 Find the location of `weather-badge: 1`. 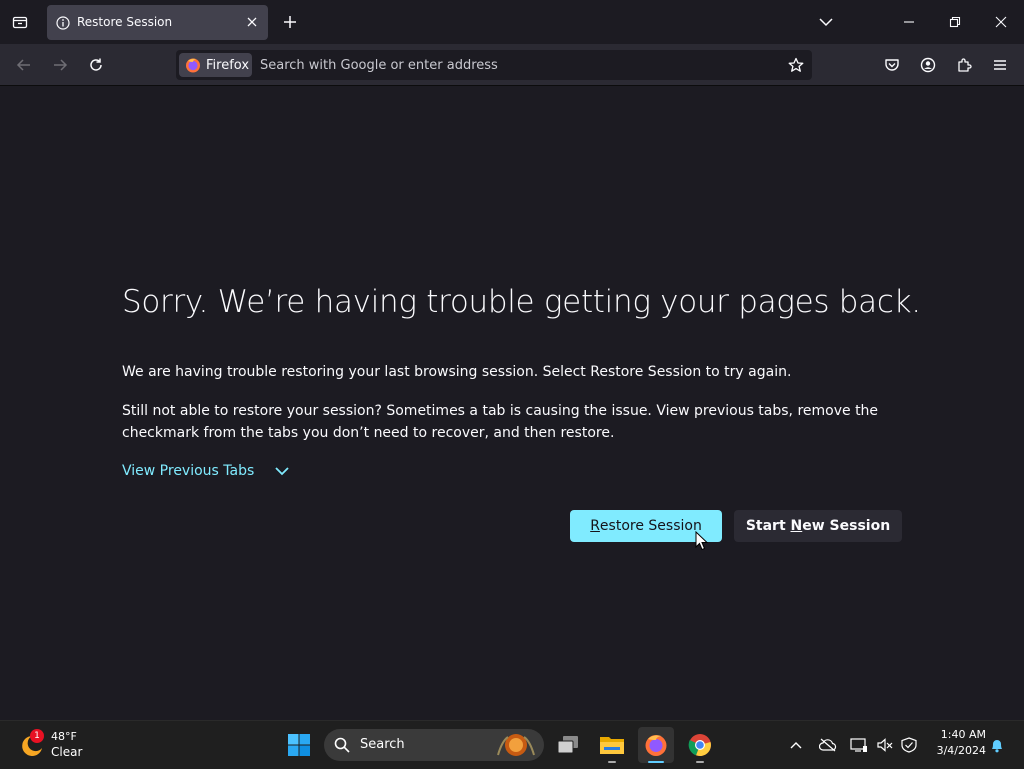

weather-badge: 1 is located at coordinates (37, 736).